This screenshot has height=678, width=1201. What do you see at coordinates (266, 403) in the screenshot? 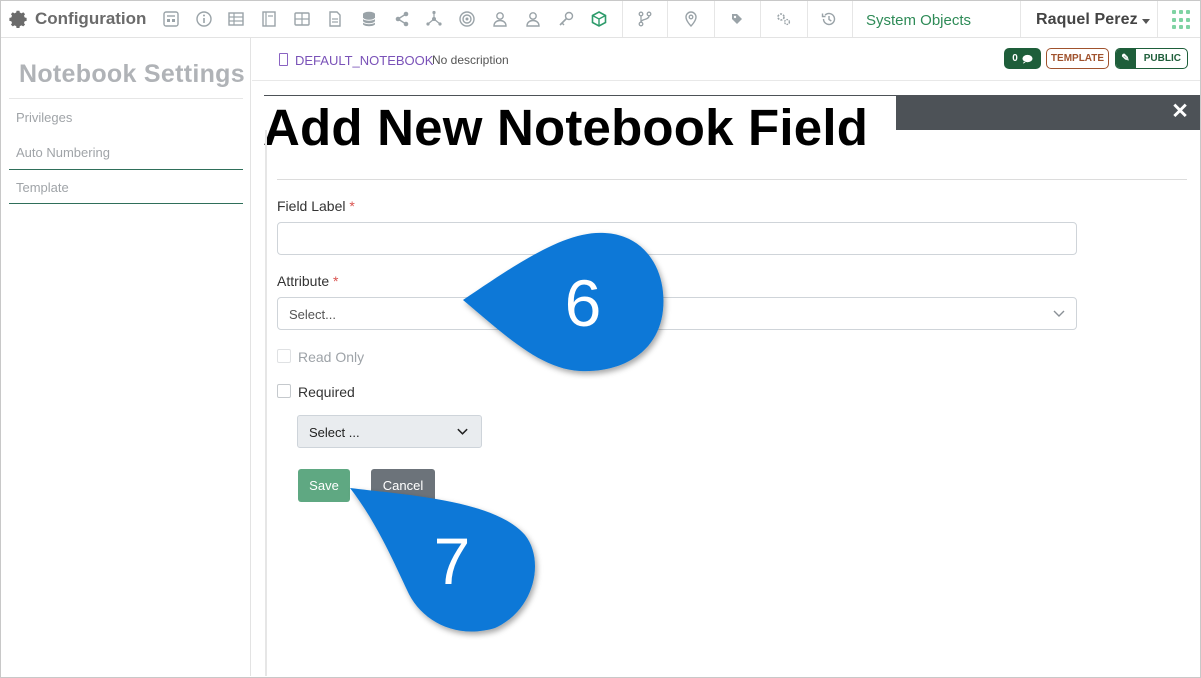
I see `modal-body-edge` at bounding box center [266, 403].